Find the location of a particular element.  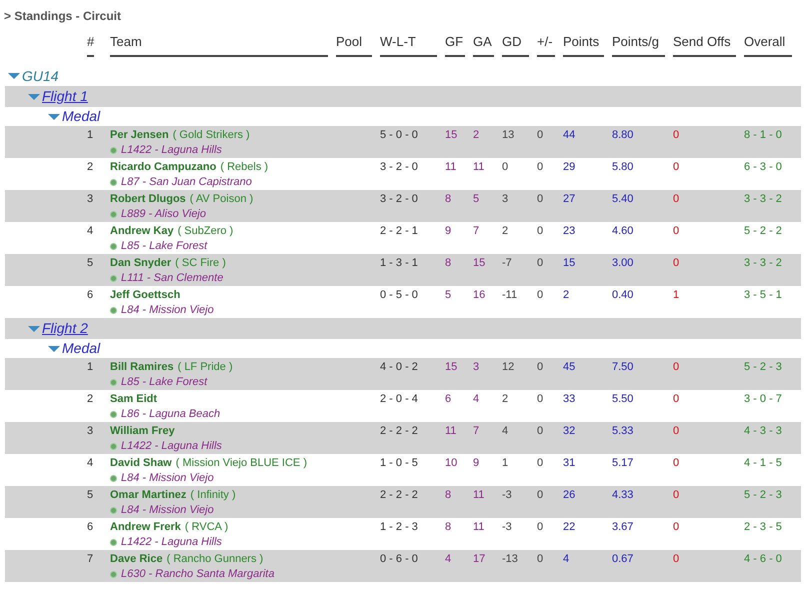

column-header: # is located at coordinates (90, 44).